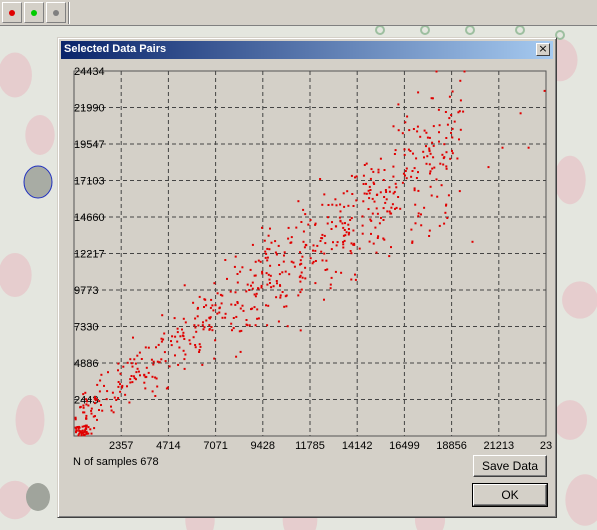 This screenshot has height=530, width=597. I want to click on selected-cell-marker, so click(38, 182).